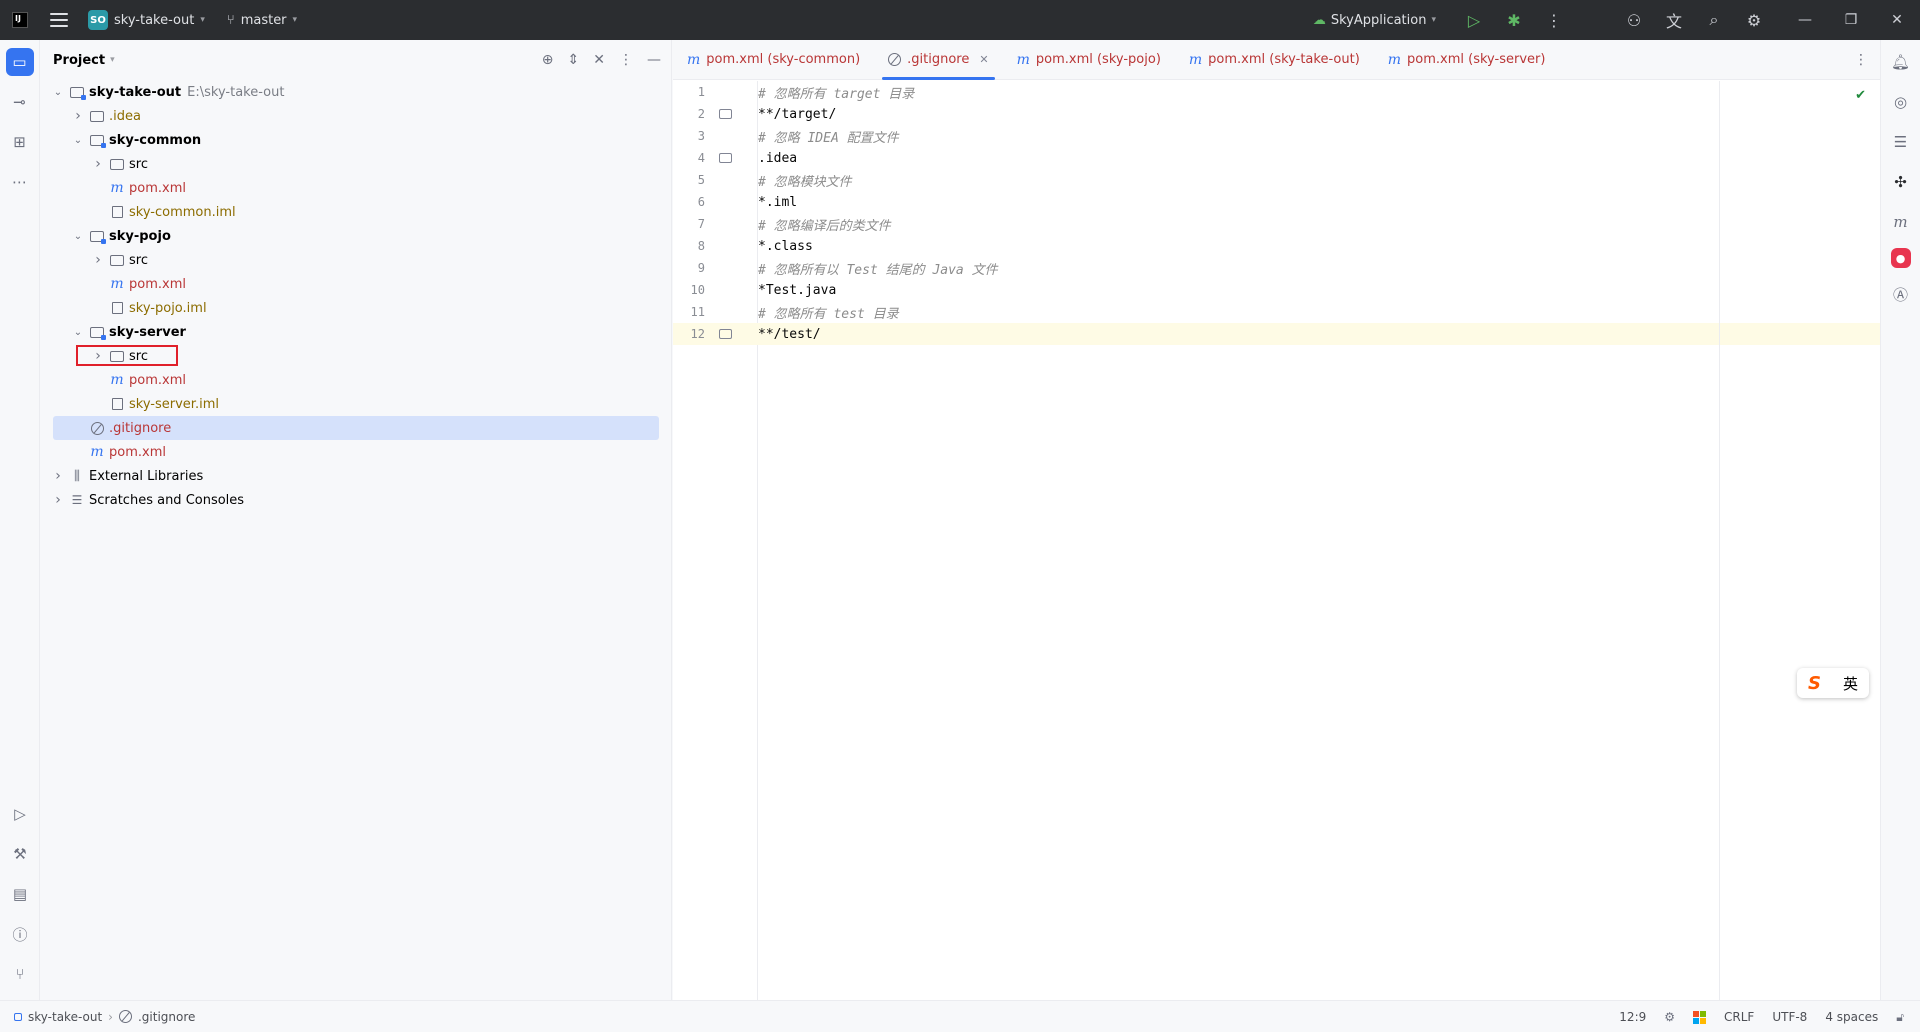  I want to click on input-method-widget: S 英, so click(1833, 683).